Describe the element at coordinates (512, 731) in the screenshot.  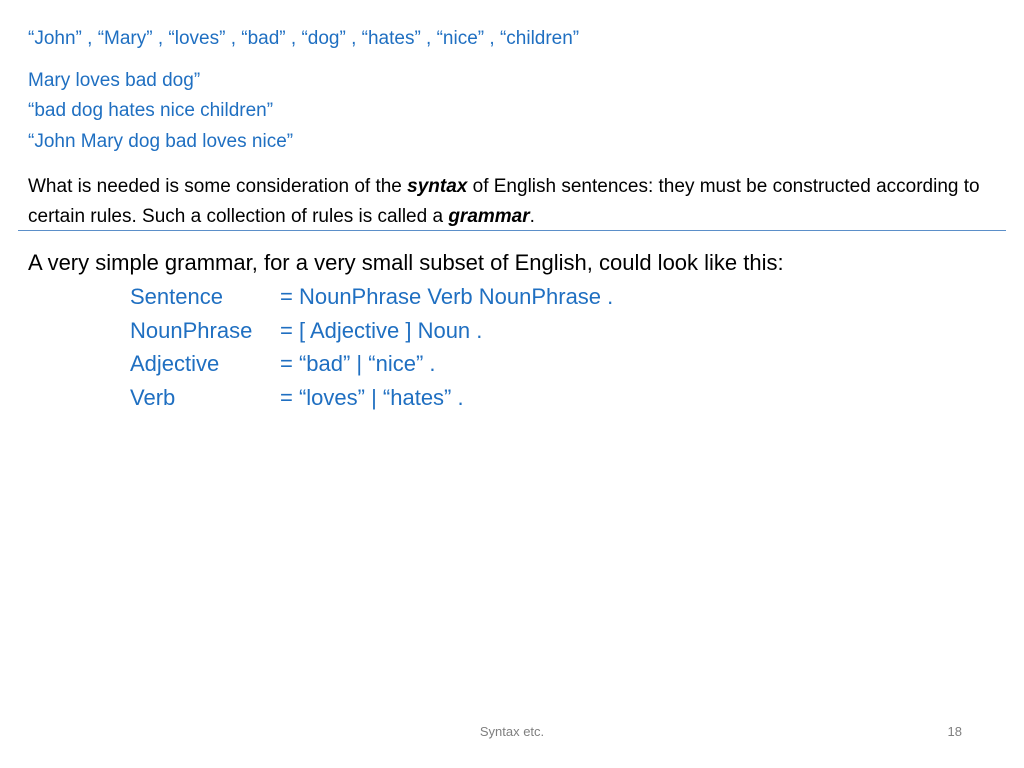
I see `footer-title: Syntax etc.` at that location.